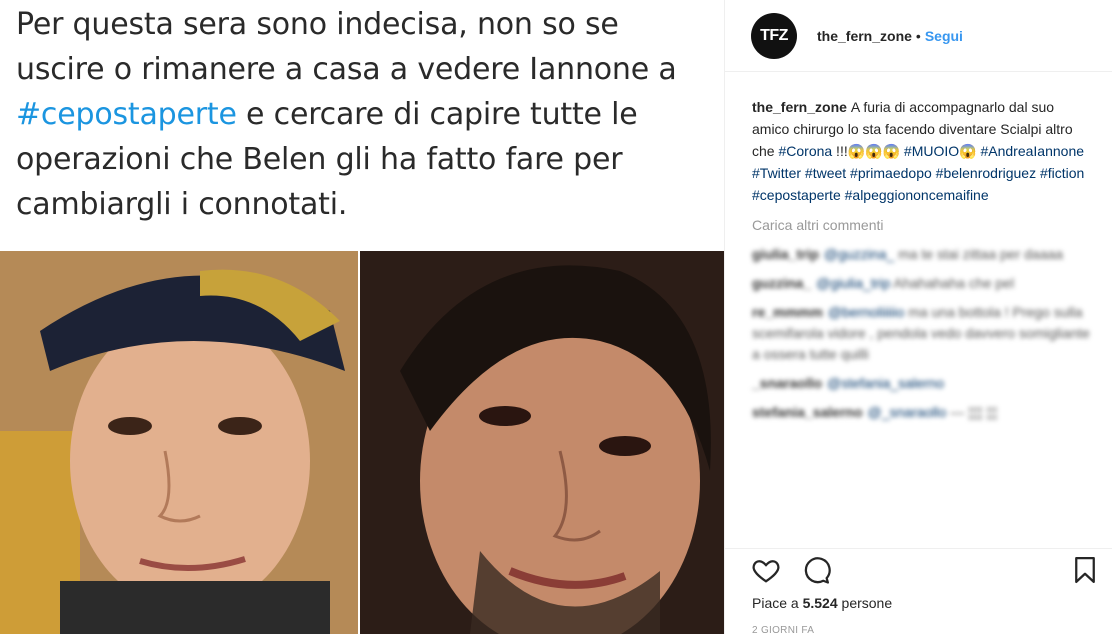 This screenshot has width=1112, height=634. What do you see at coordinates (918, 591) in the screenshot?
I see `post-actions: Piace a 5.524 persone 2 GIORNI FA` at bounding box center [918, 591].